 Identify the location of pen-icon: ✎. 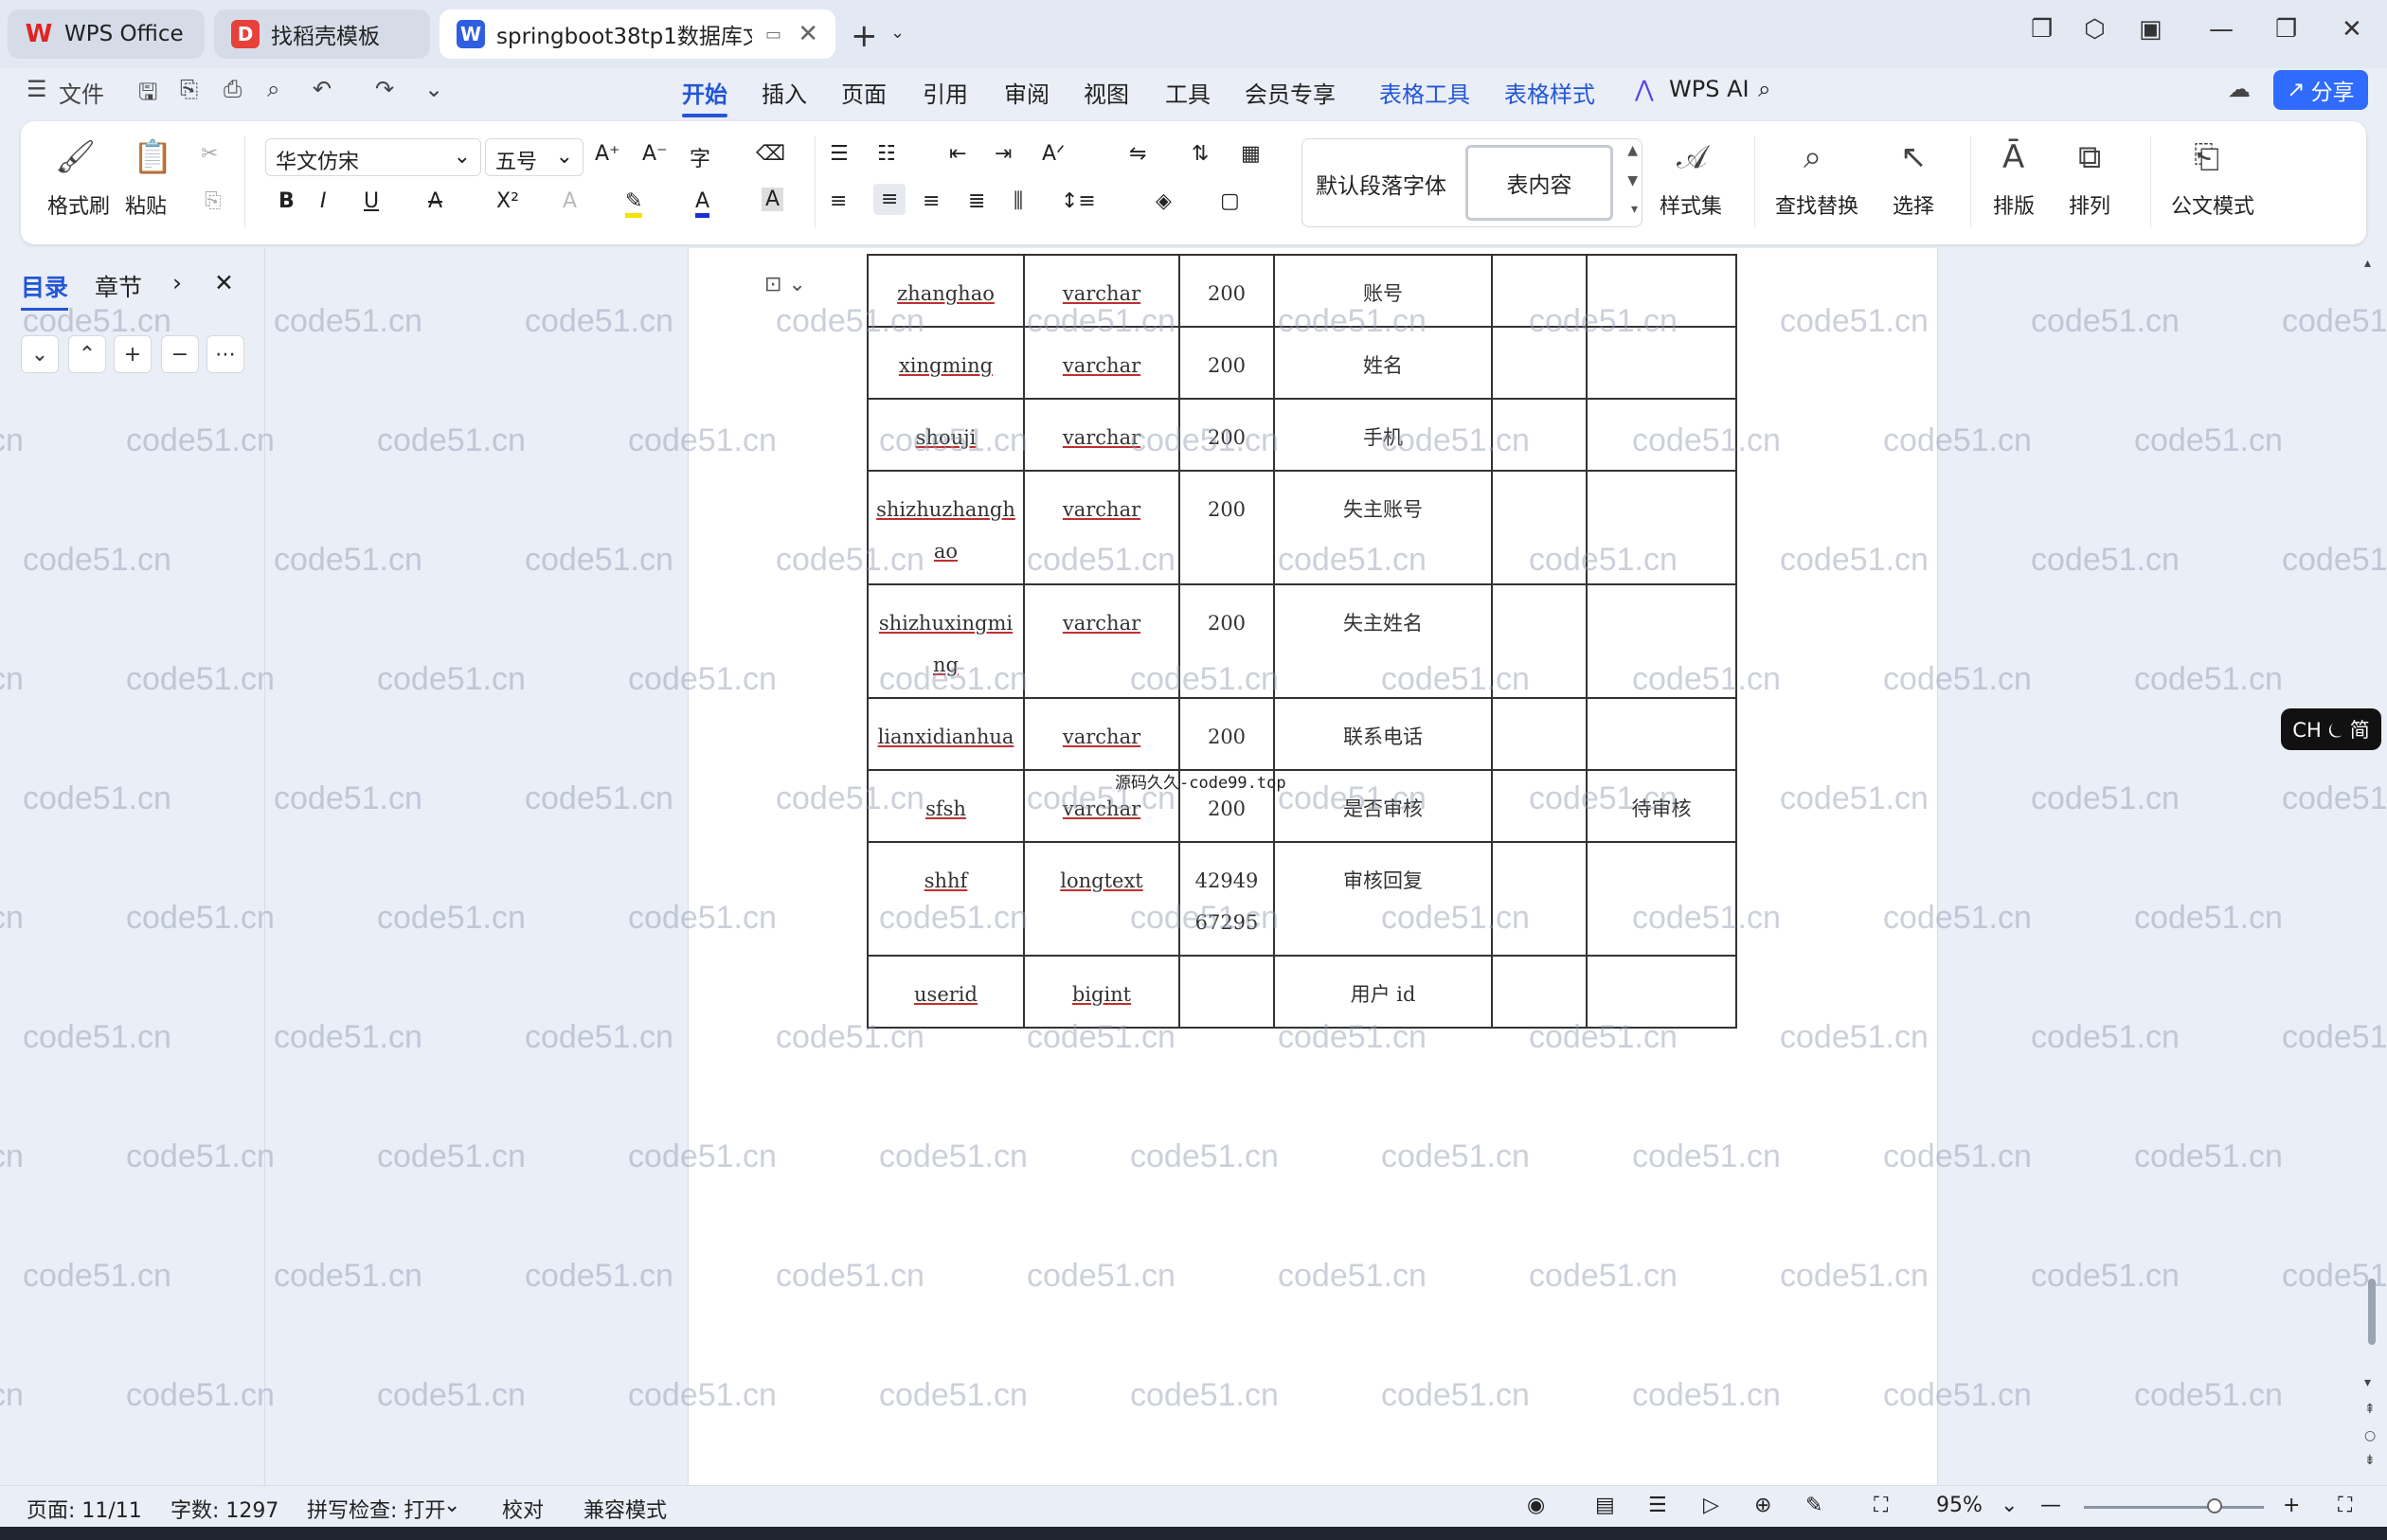
(1813, 1505).